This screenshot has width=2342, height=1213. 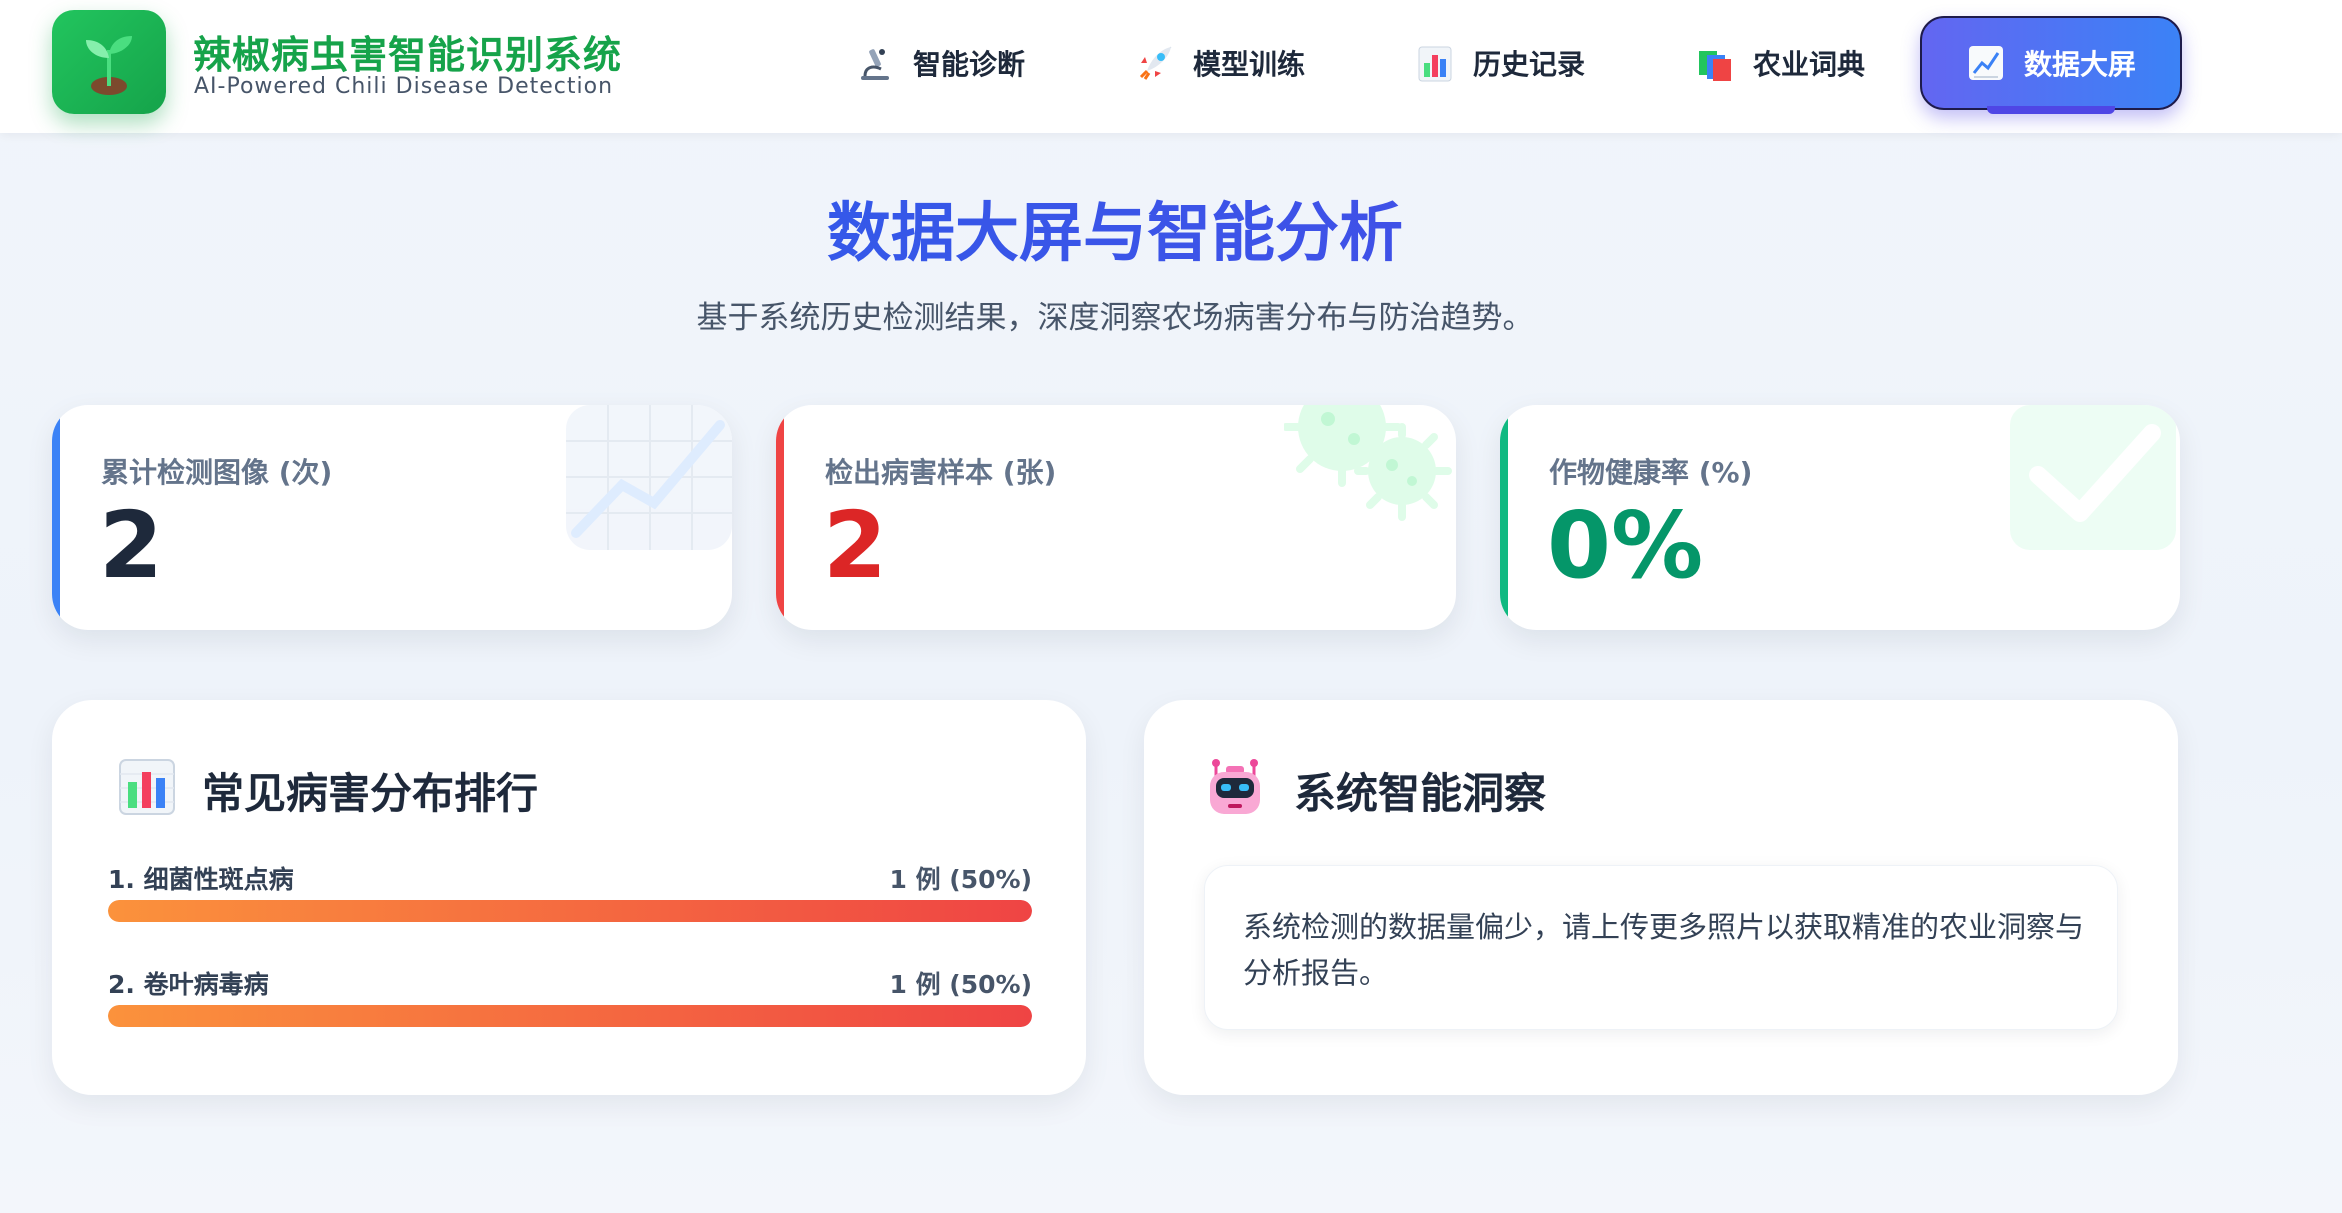 I want to click on stat-label: 累计检测图像 (次), so click(x=217, y=472).